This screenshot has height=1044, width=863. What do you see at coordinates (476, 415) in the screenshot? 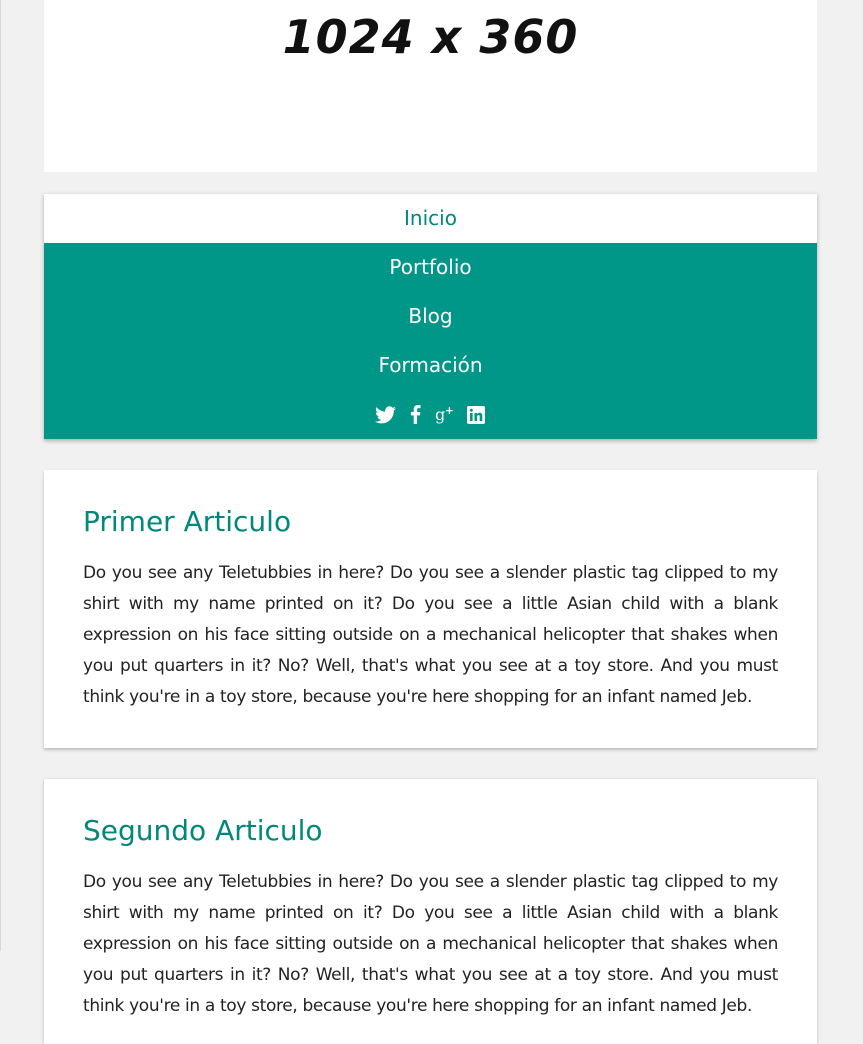
I see `linkedin-icon` at bounding box center [476, 415].